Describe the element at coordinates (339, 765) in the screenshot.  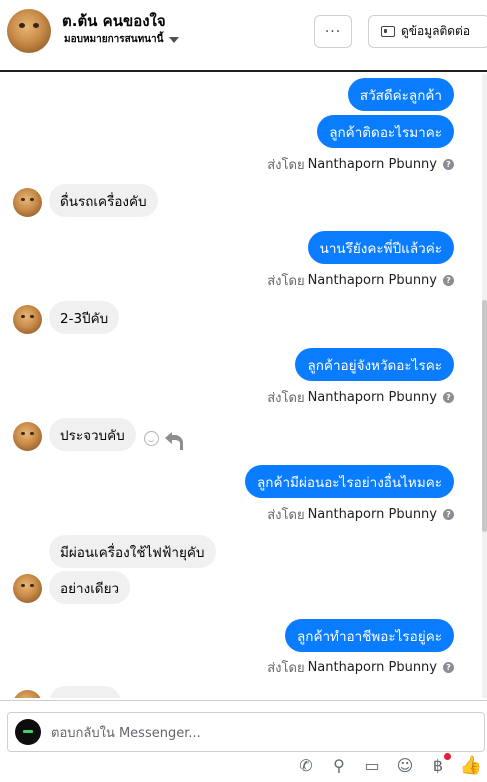
I see `attach-icon: ⚲` at that location.